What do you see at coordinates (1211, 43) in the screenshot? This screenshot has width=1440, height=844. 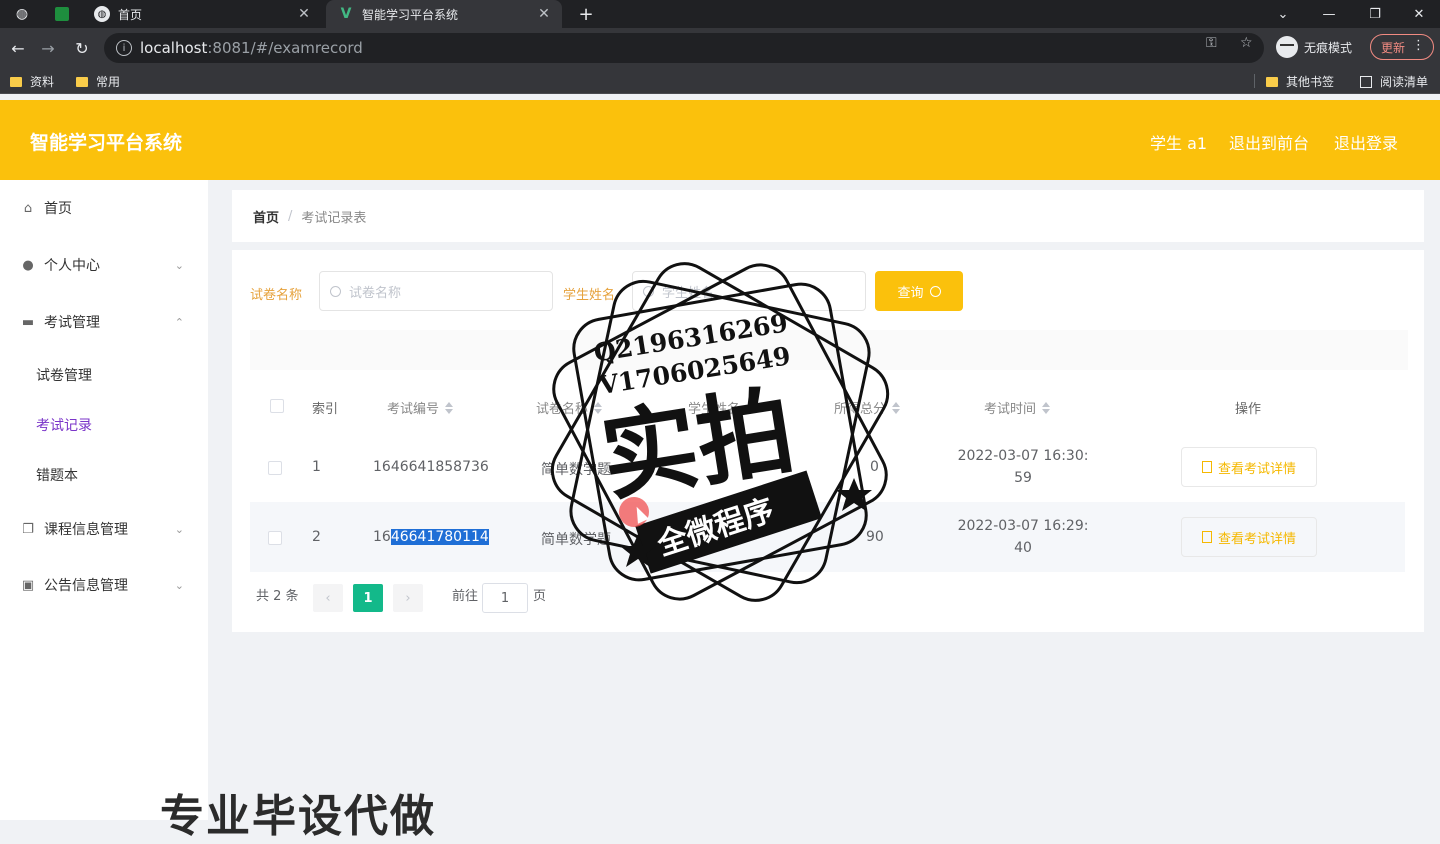 I see `key-icon: ⚿` at bounding box center [1211, 43].